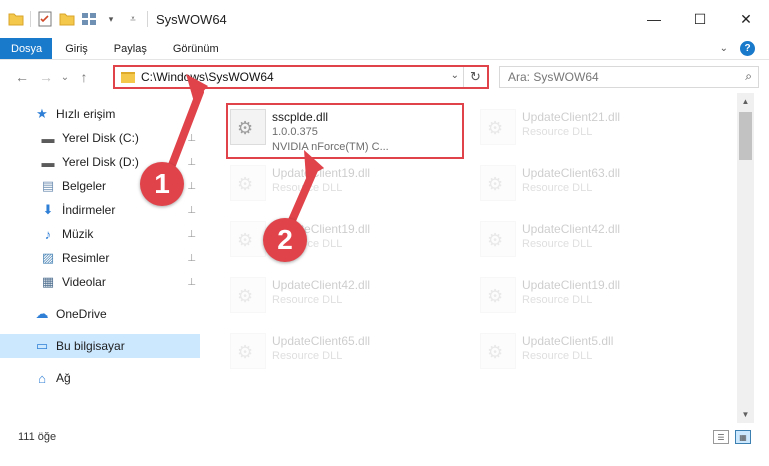 This screenshot has width=769, height=466. What do you see at coordinates (67, 19) in the screenshot?
I see `new-folder-icon` at bounding box center [67, 19].